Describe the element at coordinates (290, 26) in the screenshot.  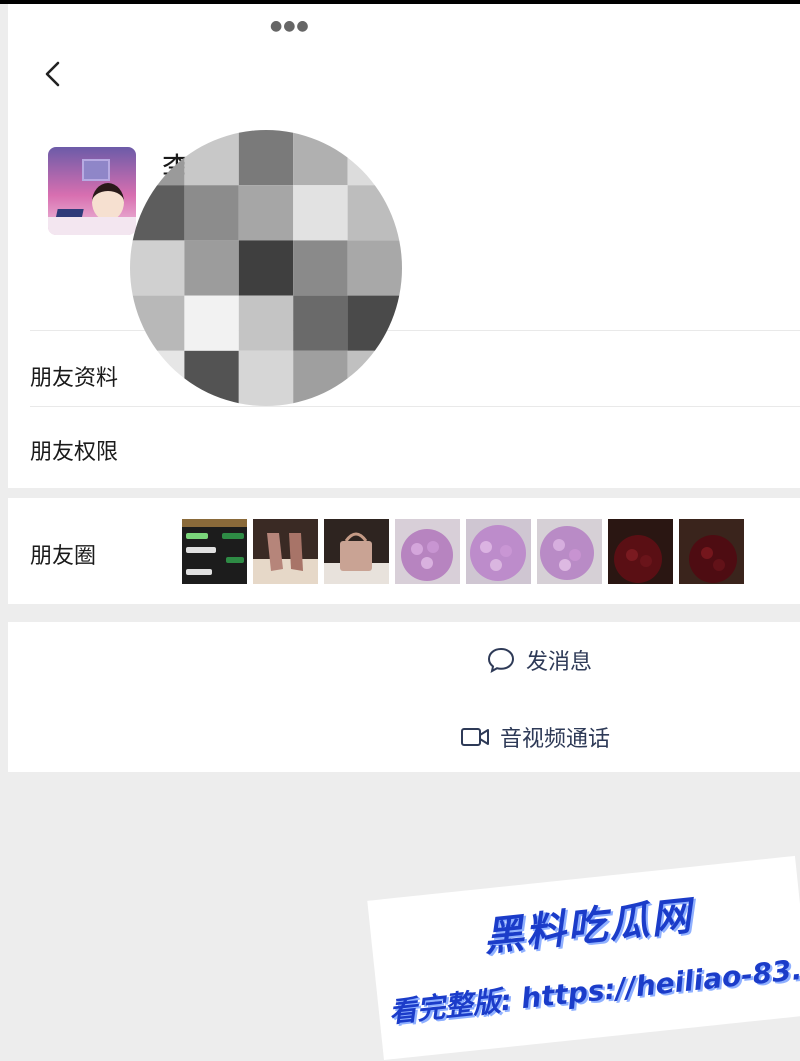
I see `more-options-icon: ●●●` at that location.